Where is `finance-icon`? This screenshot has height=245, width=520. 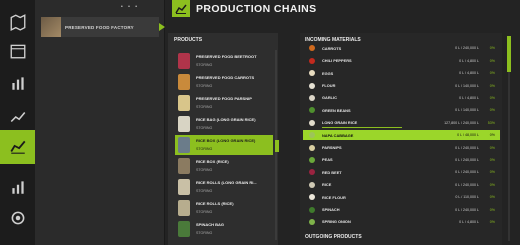 finance-icon is located at coordinates (17, 117).